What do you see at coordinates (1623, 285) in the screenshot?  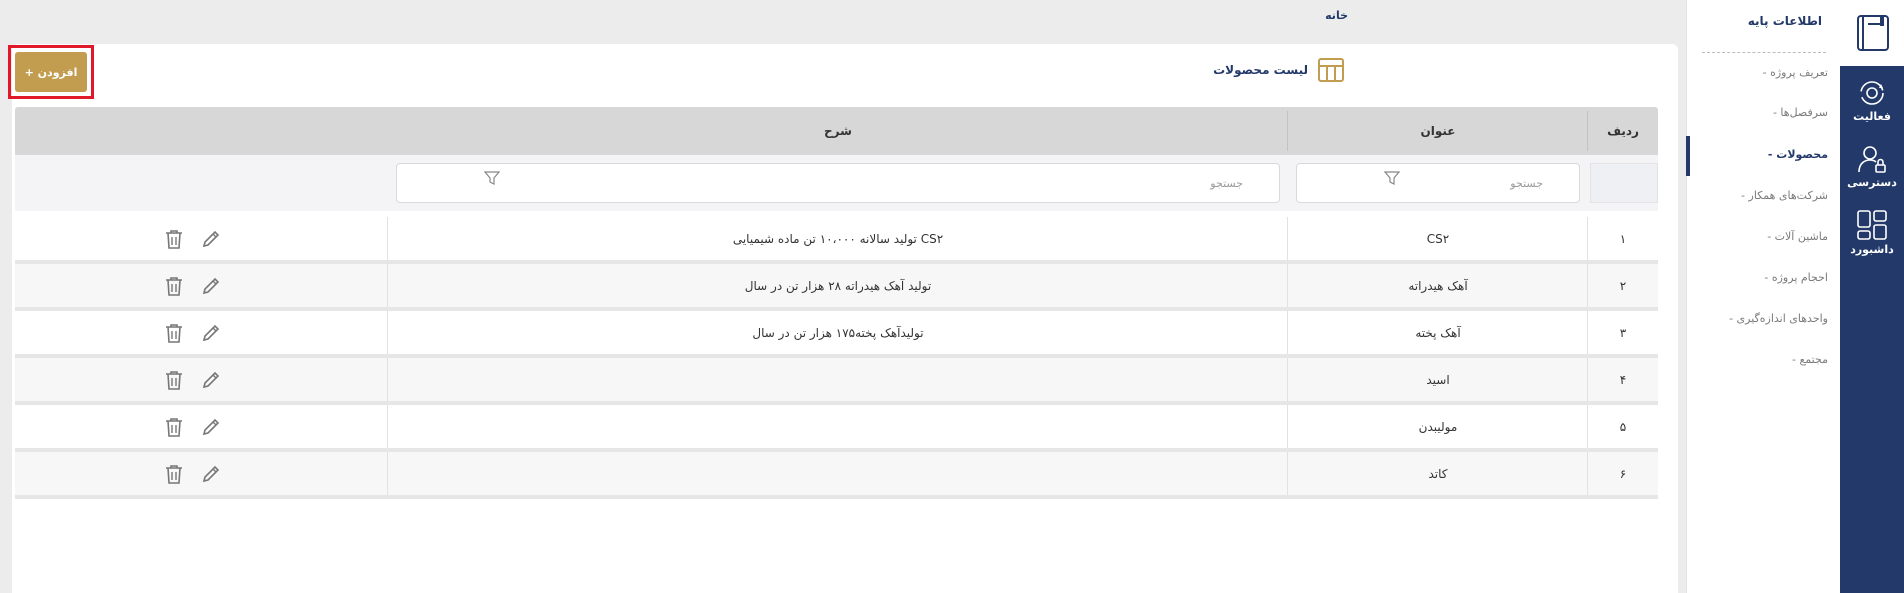 I see `cell-row-number: ۲` at bounding box center [1623, 285].